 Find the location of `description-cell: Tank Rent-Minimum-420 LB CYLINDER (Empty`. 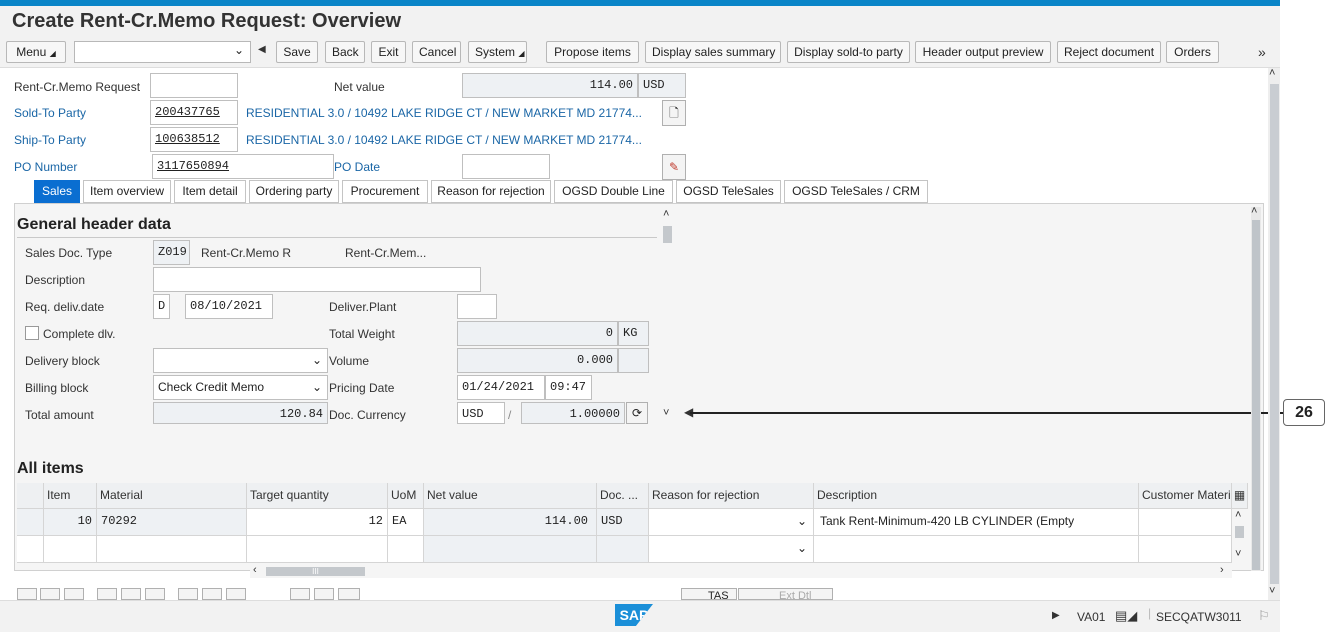

description-cell: Tank Rent-Minimum-420 LB CYLINDER (Empty is located at coordinates (976, 522).